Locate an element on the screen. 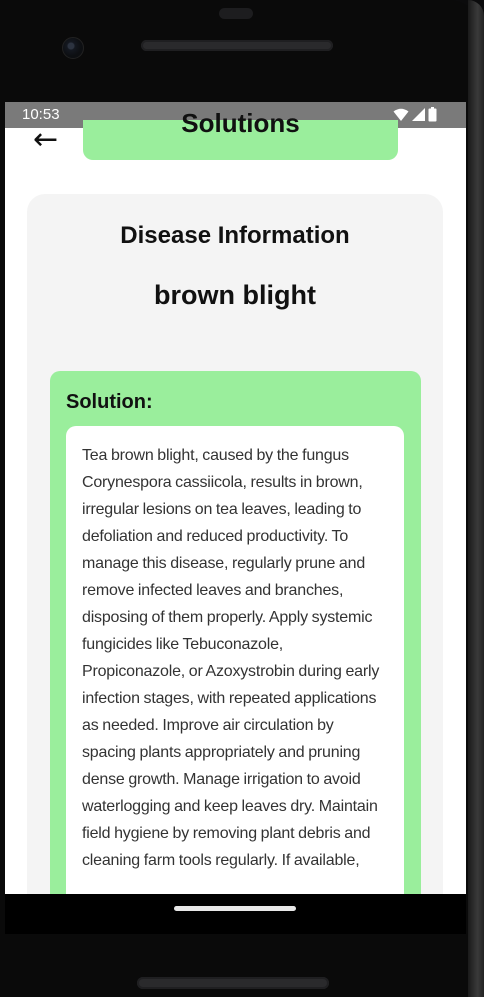  front-camera is located at coordinates (73, 48).